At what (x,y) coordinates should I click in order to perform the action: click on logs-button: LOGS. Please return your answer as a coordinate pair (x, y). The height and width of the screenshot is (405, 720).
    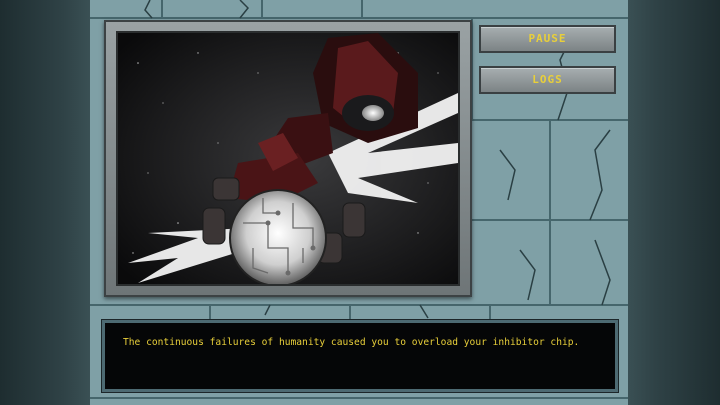
    Looking at the image, I should click on (547, 80).